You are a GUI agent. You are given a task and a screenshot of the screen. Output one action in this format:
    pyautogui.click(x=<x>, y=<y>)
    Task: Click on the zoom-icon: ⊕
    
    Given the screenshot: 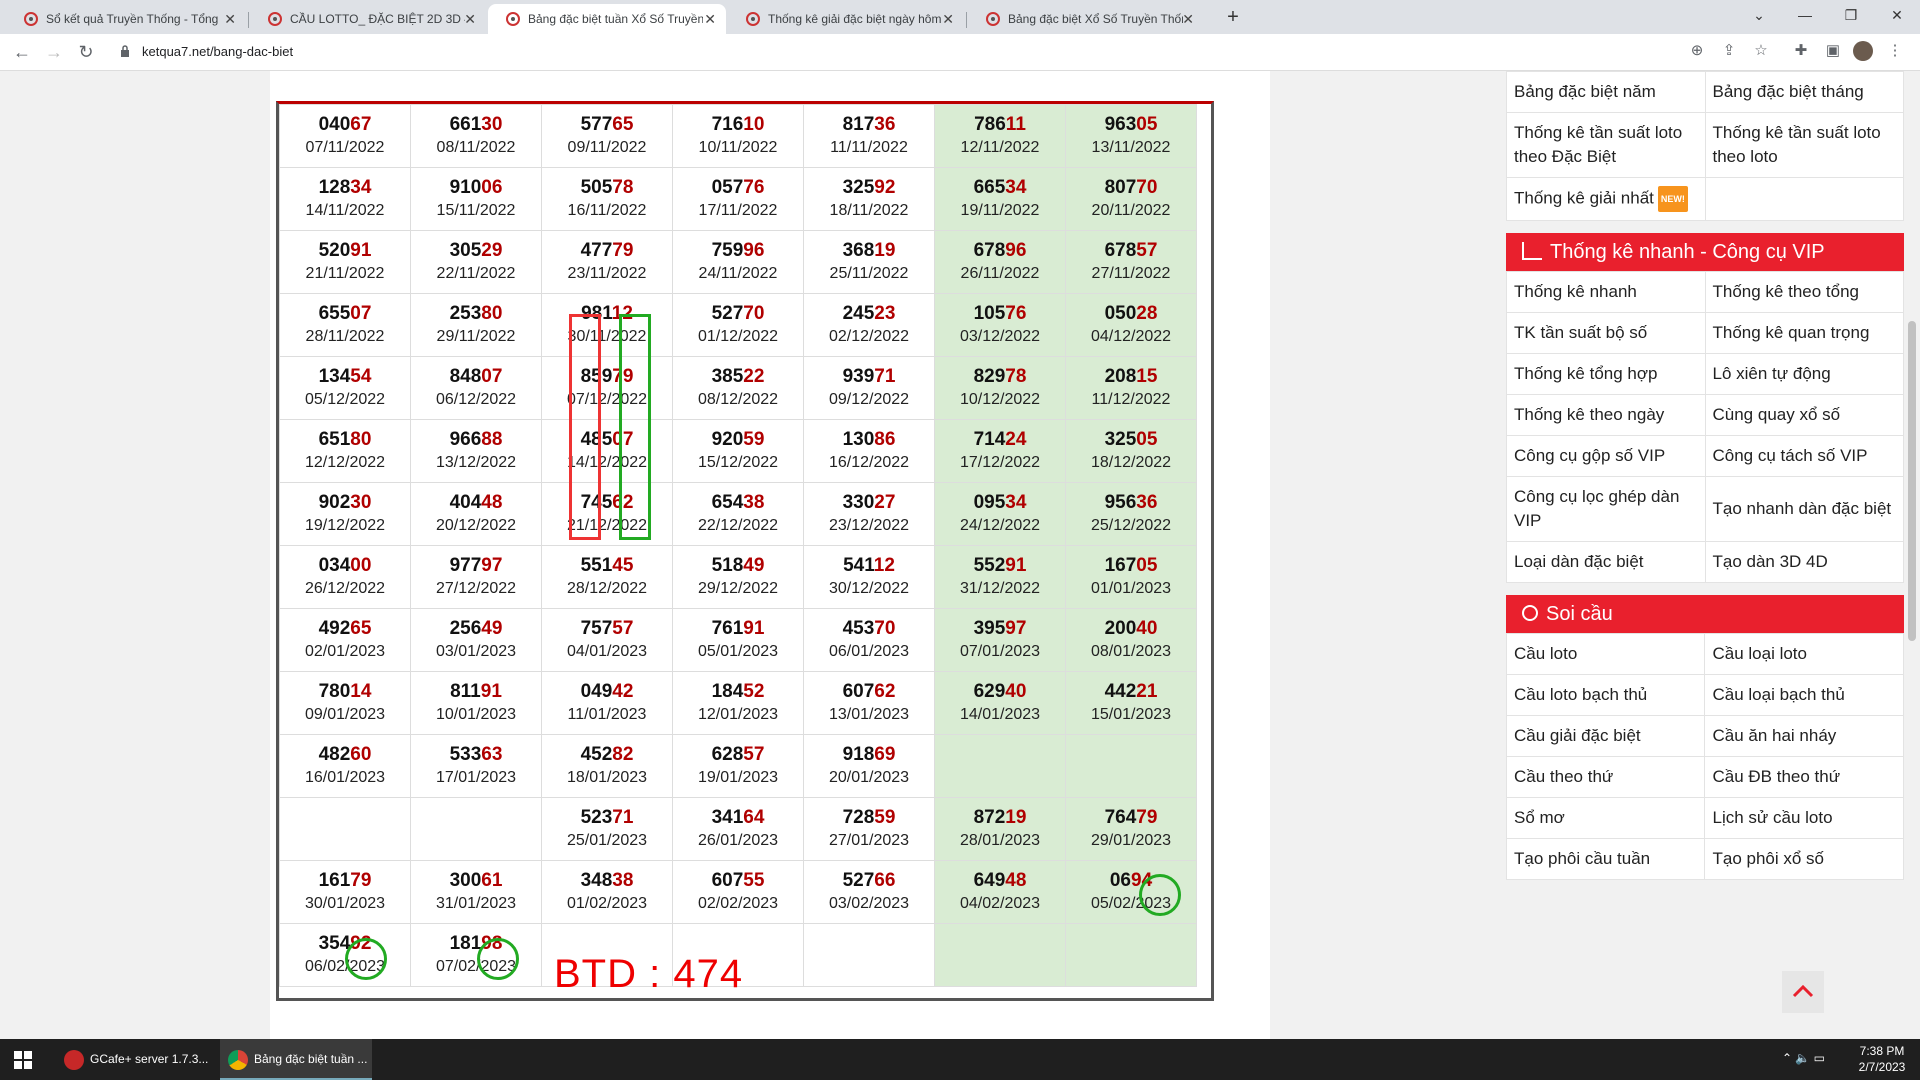 What is the action you would take?
    pyautogui.click(x=1697, y=51)
    